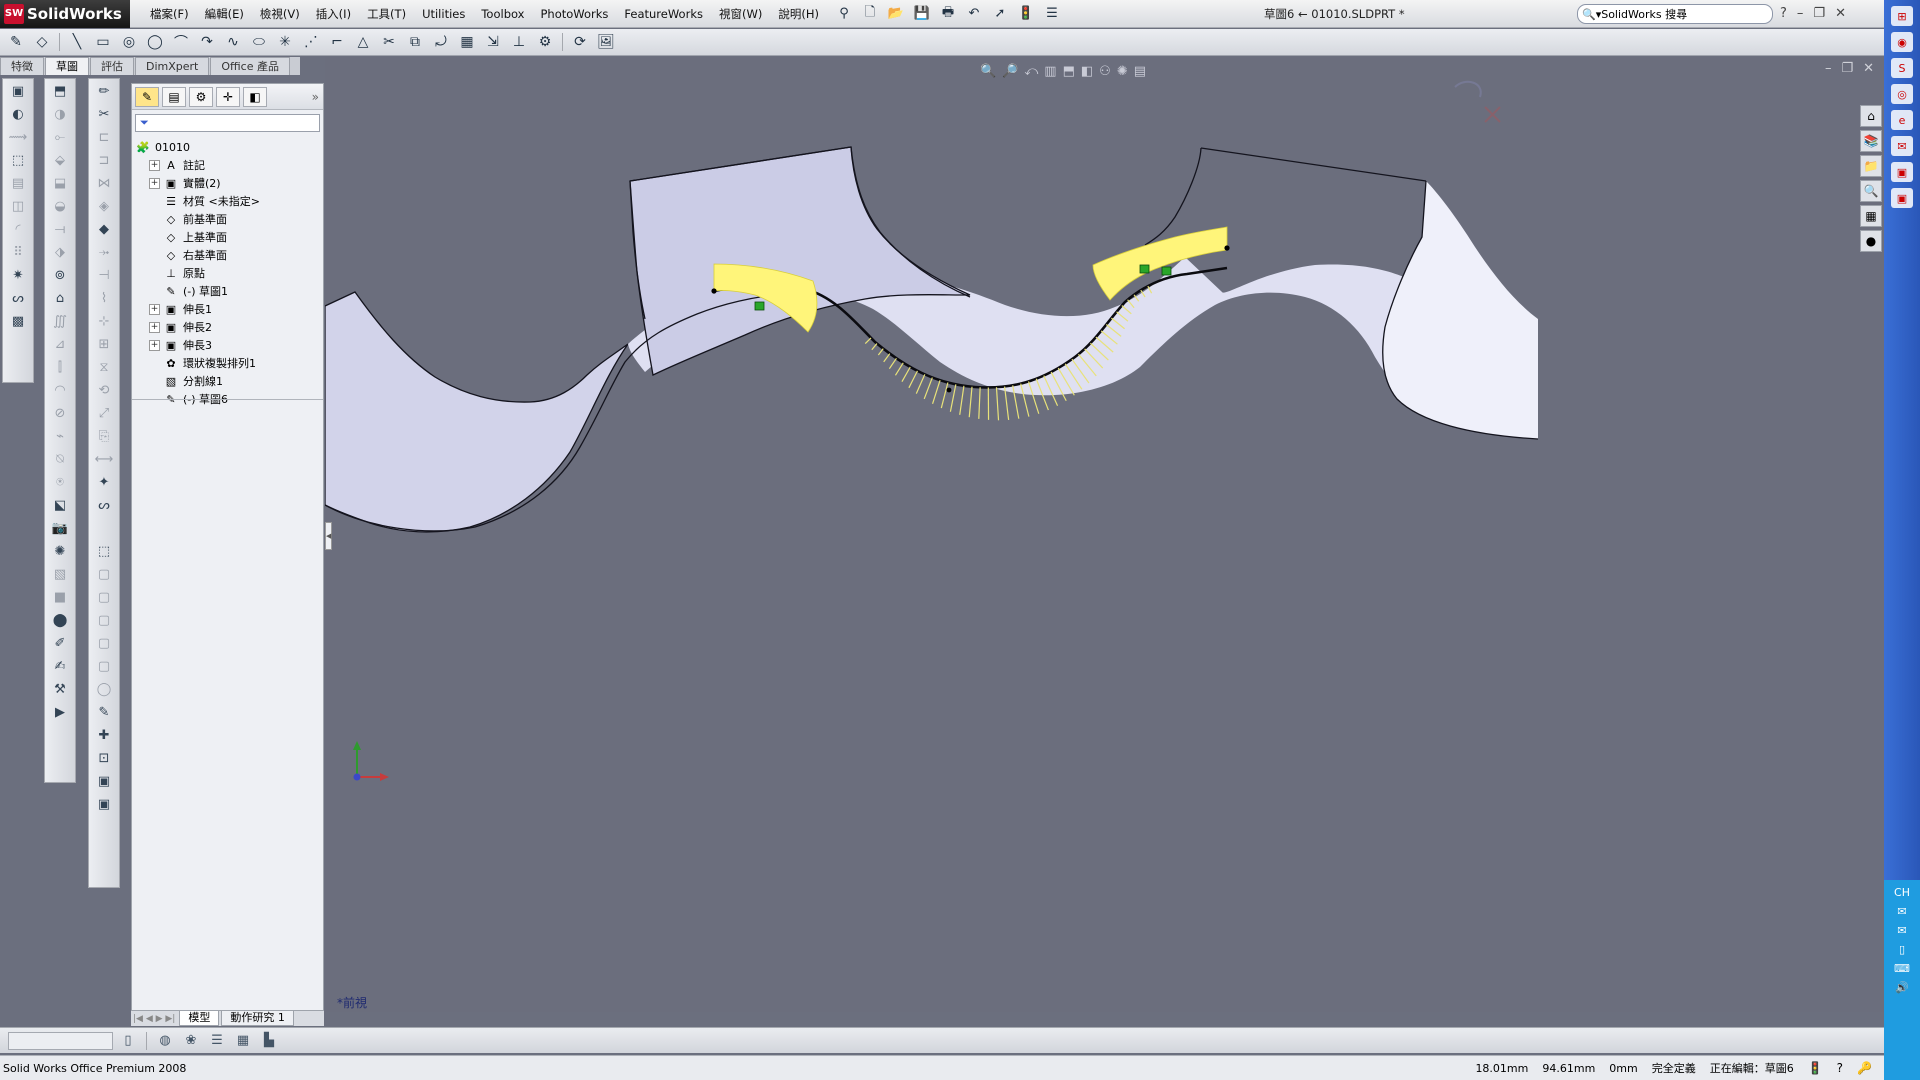 This screenshot has width=1920, height=1080. I want to click on boss-revolve-icon: ◑, so click(60, 114).